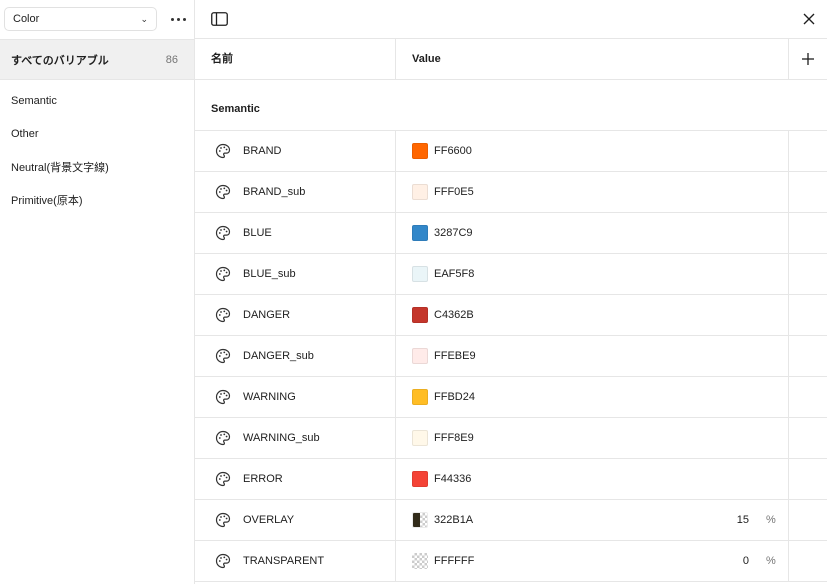 The width and height of the screenshot is (827, 584). What do you see at coordinates (454, 397) in the screenshot?
I see `color-hex-value: FFBD24` at bounding box center [454, 397].